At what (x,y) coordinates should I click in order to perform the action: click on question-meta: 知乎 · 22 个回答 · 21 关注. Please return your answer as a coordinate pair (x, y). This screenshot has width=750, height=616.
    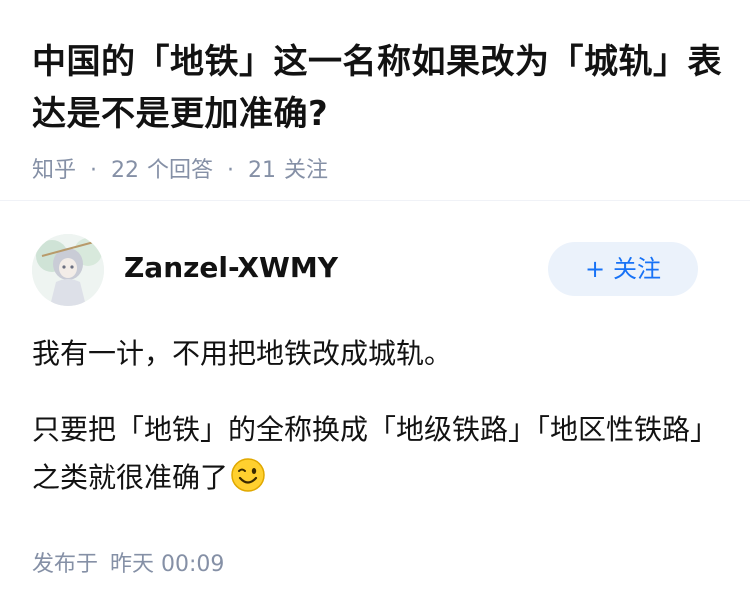
    Looking at the image, I should click on (377, 171).